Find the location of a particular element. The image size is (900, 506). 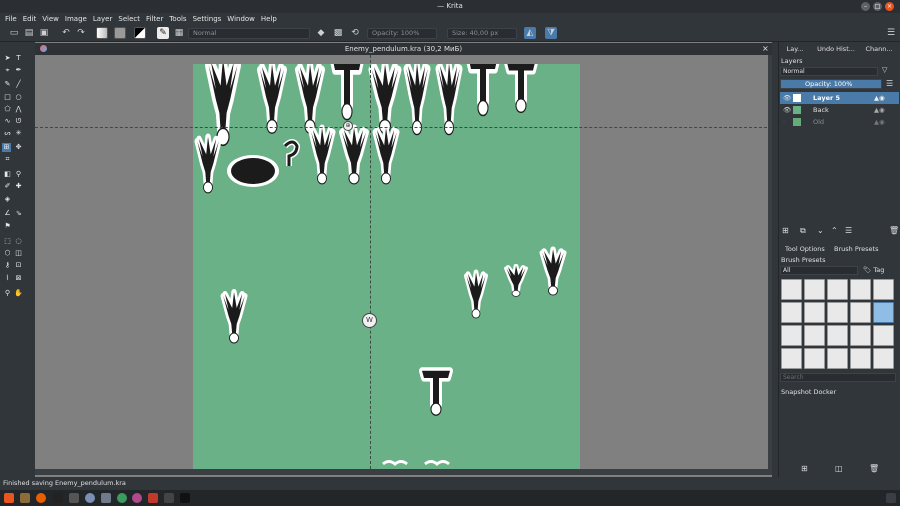

transform-origin-icon: W is located at coordinates (369, 320).